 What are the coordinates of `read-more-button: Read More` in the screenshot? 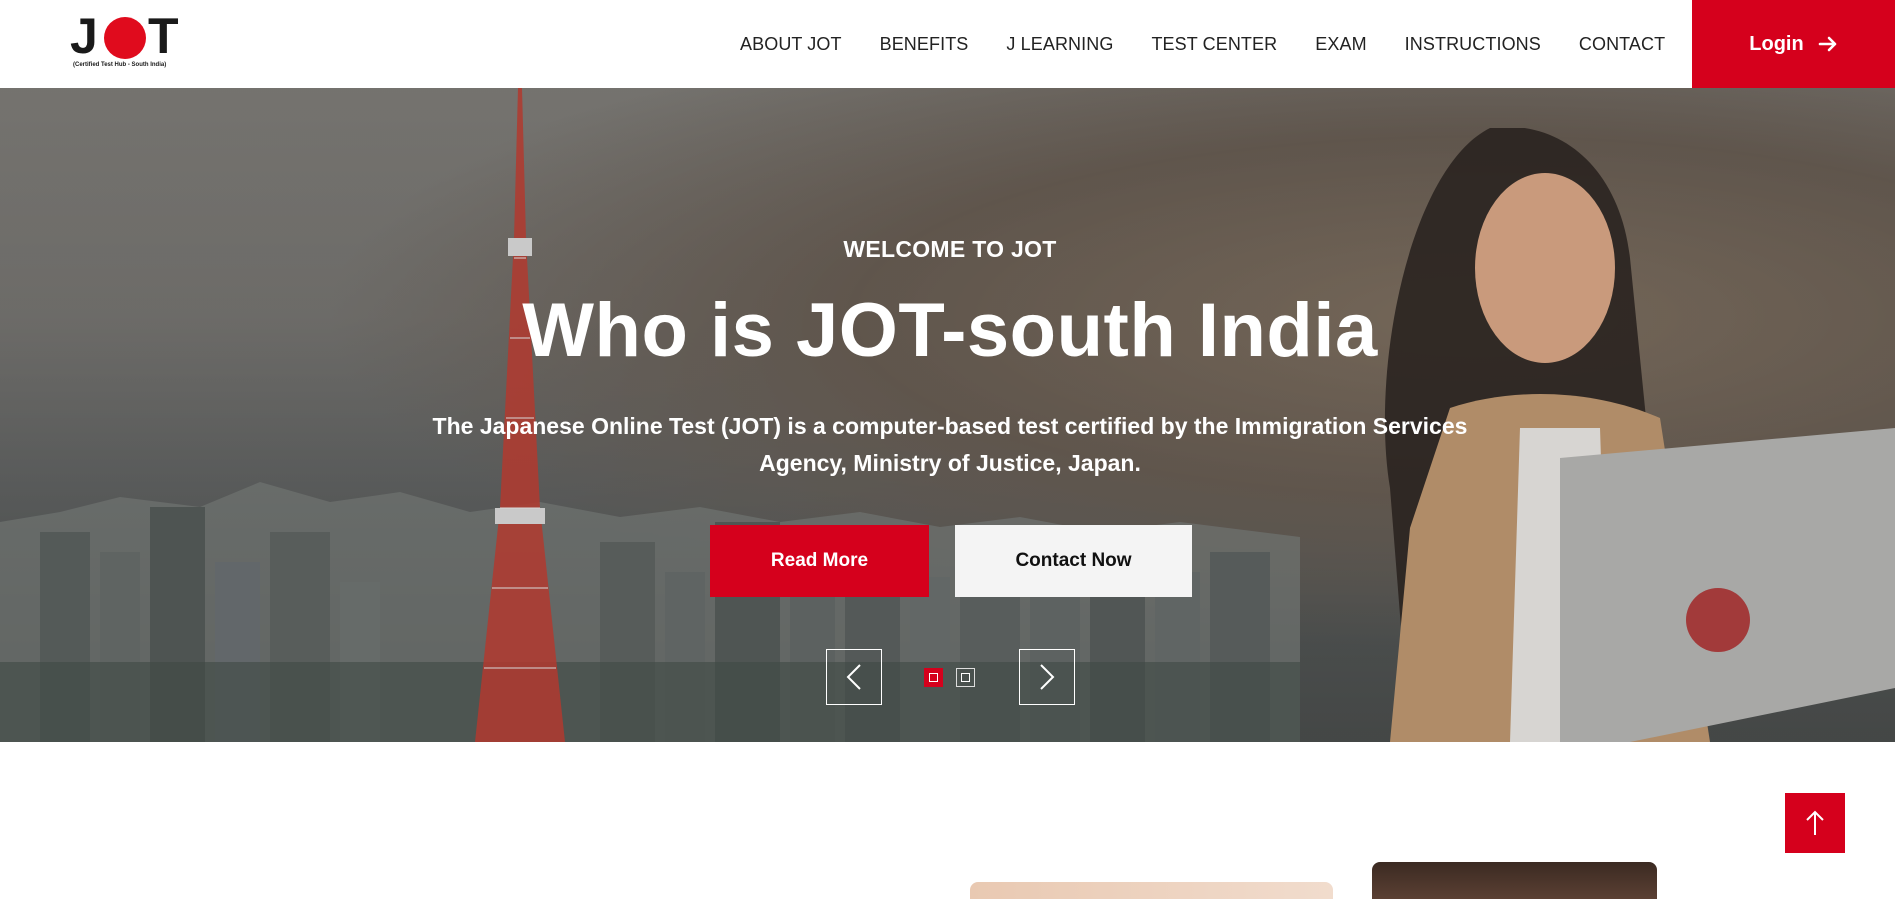 It's located at (819, 561).